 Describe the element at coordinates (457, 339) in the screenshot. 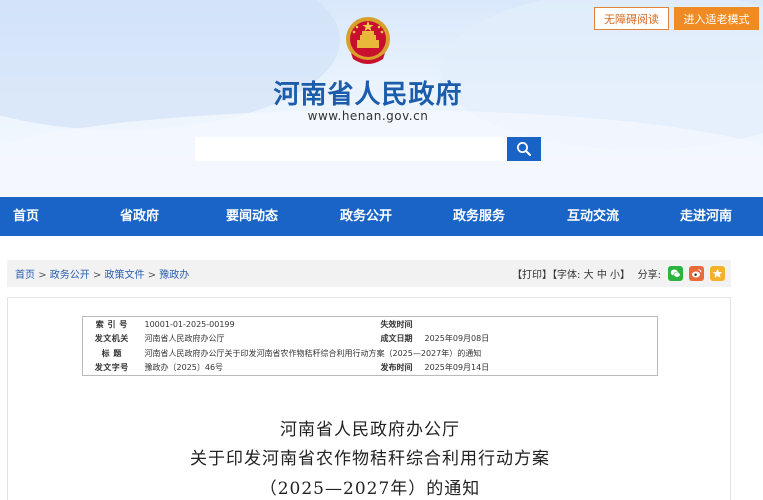

I see `written-date-value: 2025年09月08日` at that location.